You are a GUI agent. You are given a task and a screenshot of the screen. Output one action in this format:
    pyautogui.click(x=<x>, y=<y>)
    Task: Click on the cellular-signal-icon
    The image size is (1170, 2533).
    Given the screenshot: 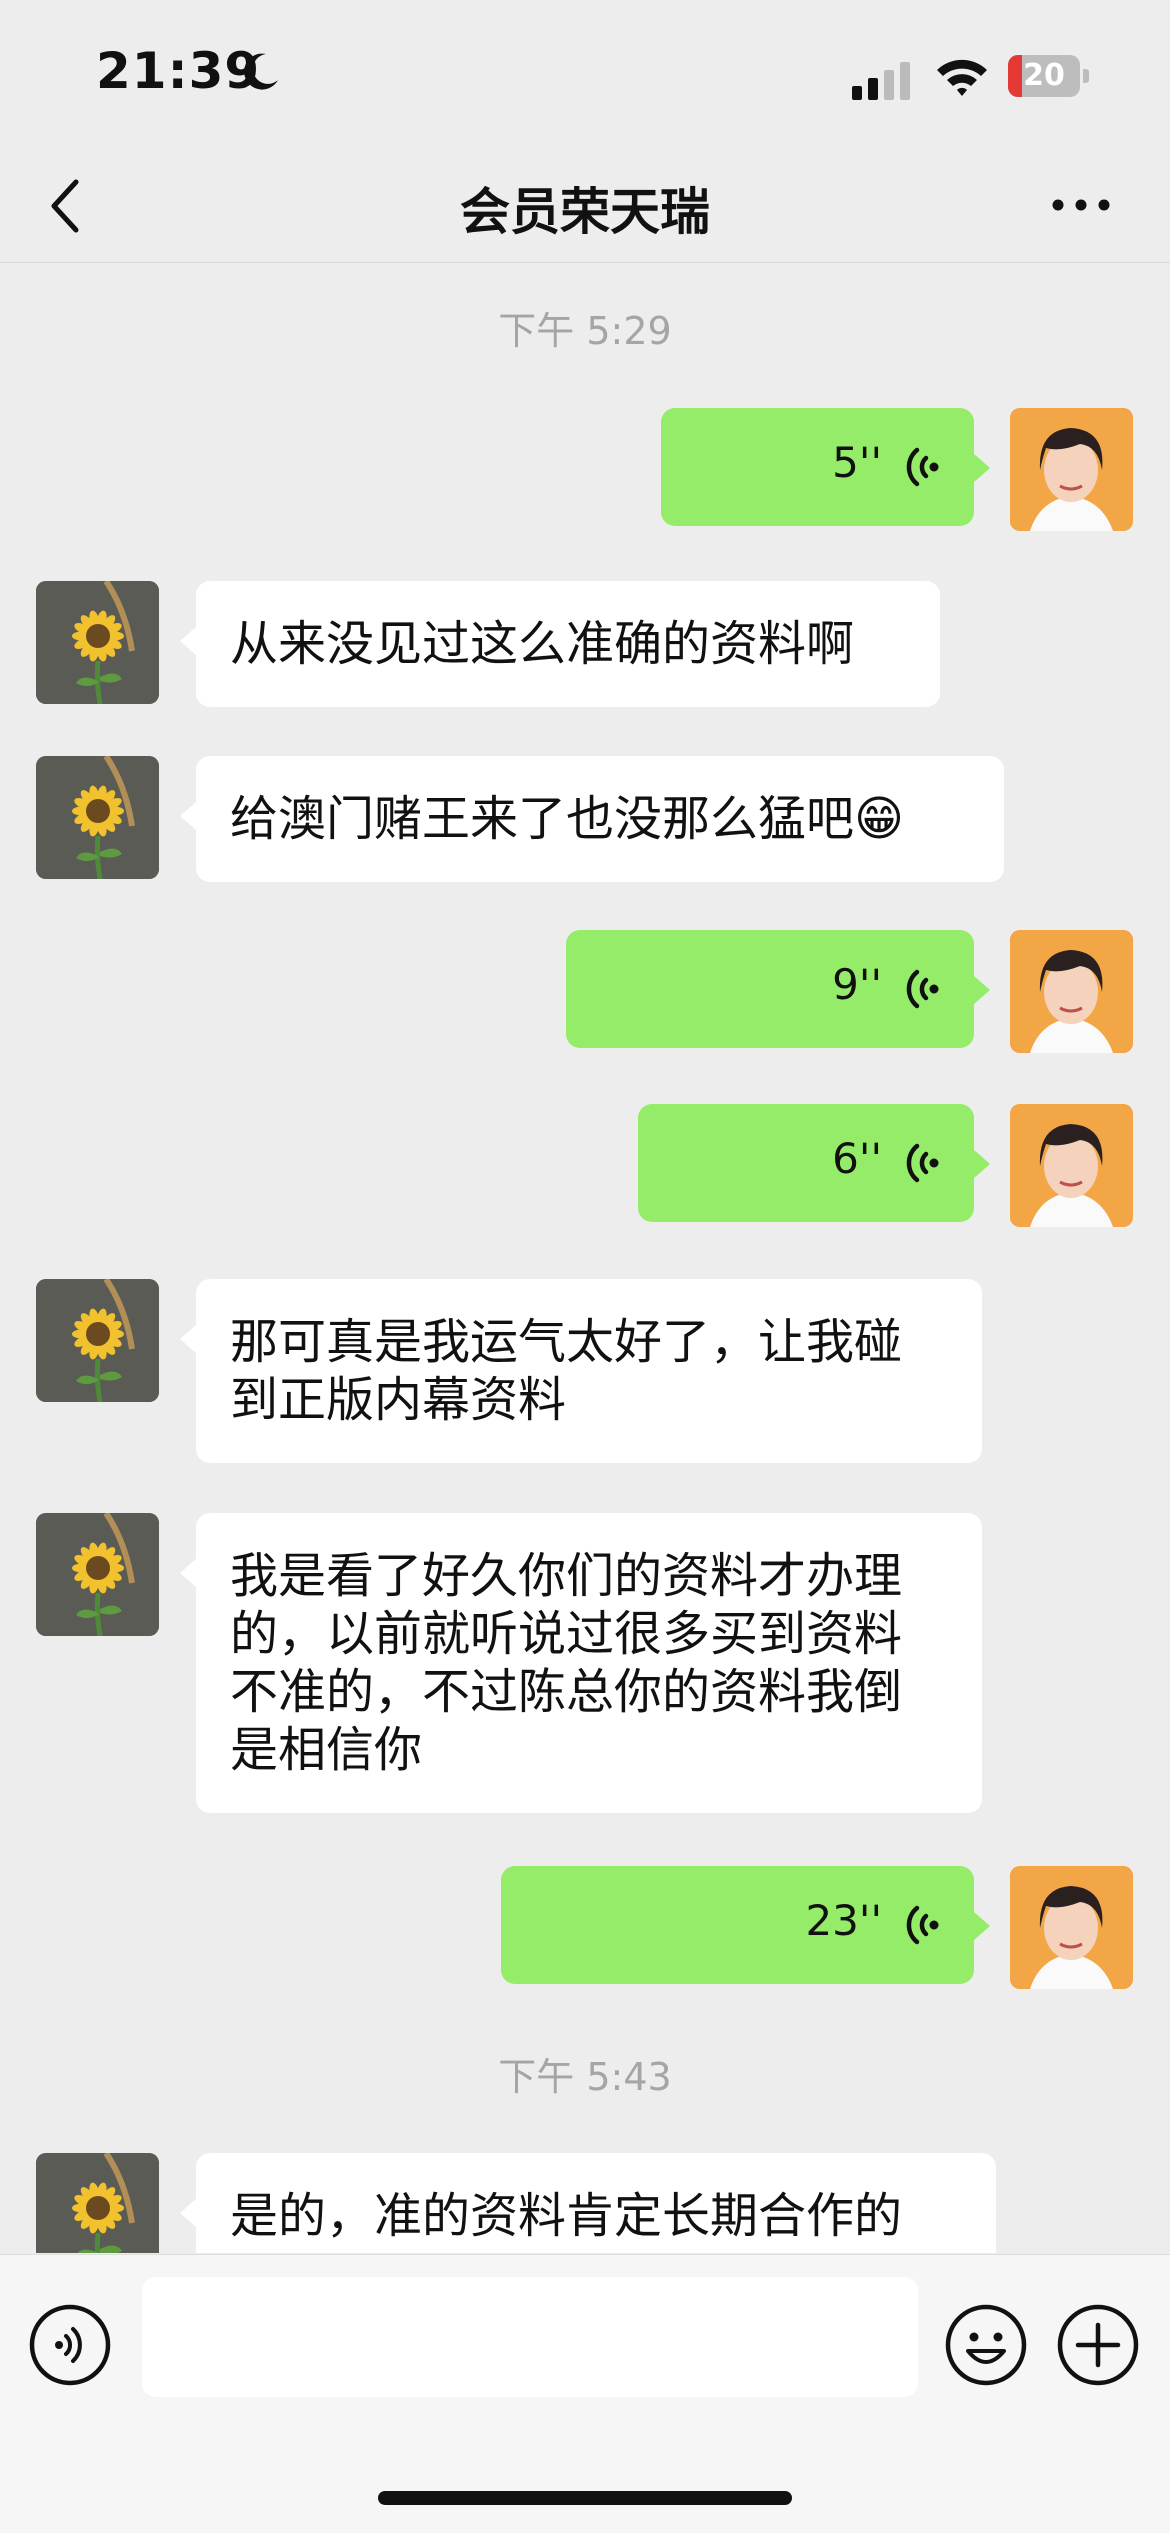 What is the action you would take?
    pyautogui.click(x=881, y=81)
    